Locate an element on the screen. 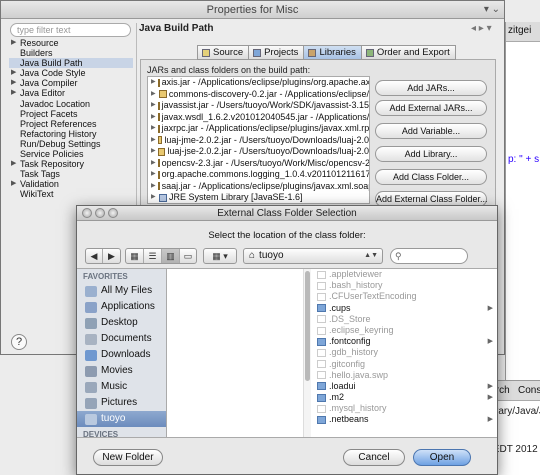 This screenshot has height=475, width=540. tab-libraries: Libraries is located at coordinates (332, 52).